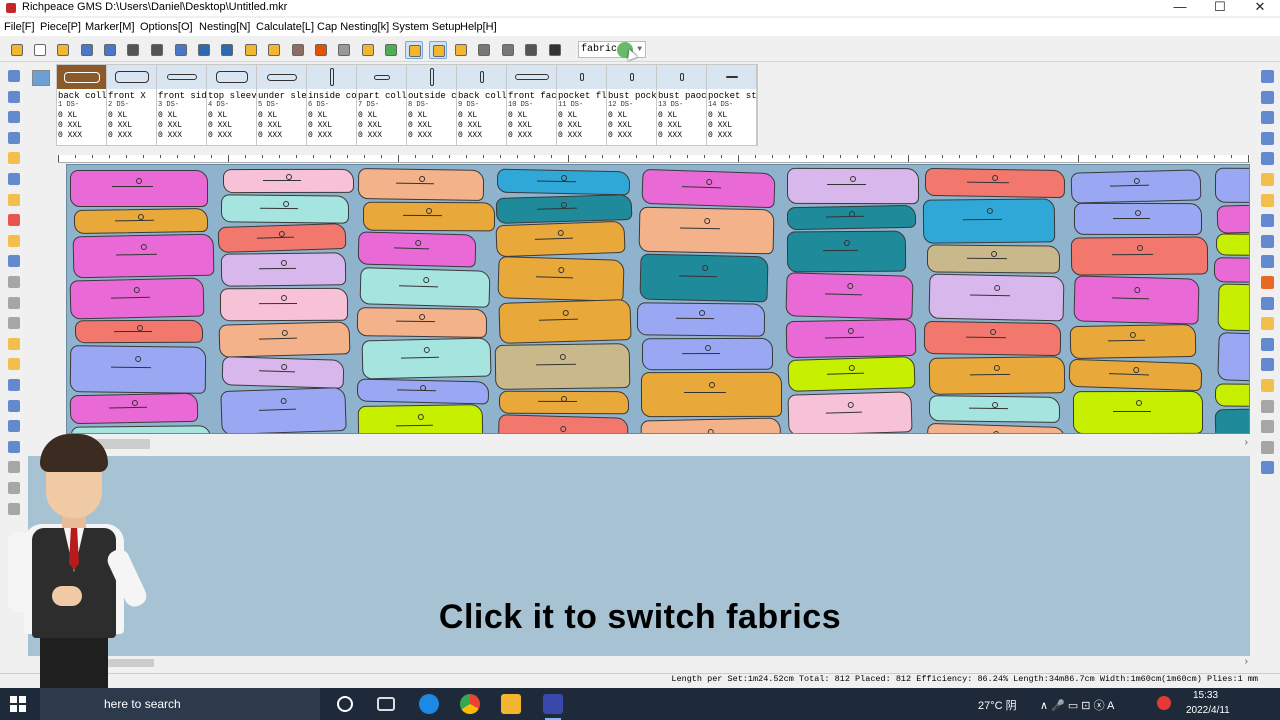 Image resolution: width=1280 pixels, height=720 pixels. I want to click on piece-icon, so click(251, 50).